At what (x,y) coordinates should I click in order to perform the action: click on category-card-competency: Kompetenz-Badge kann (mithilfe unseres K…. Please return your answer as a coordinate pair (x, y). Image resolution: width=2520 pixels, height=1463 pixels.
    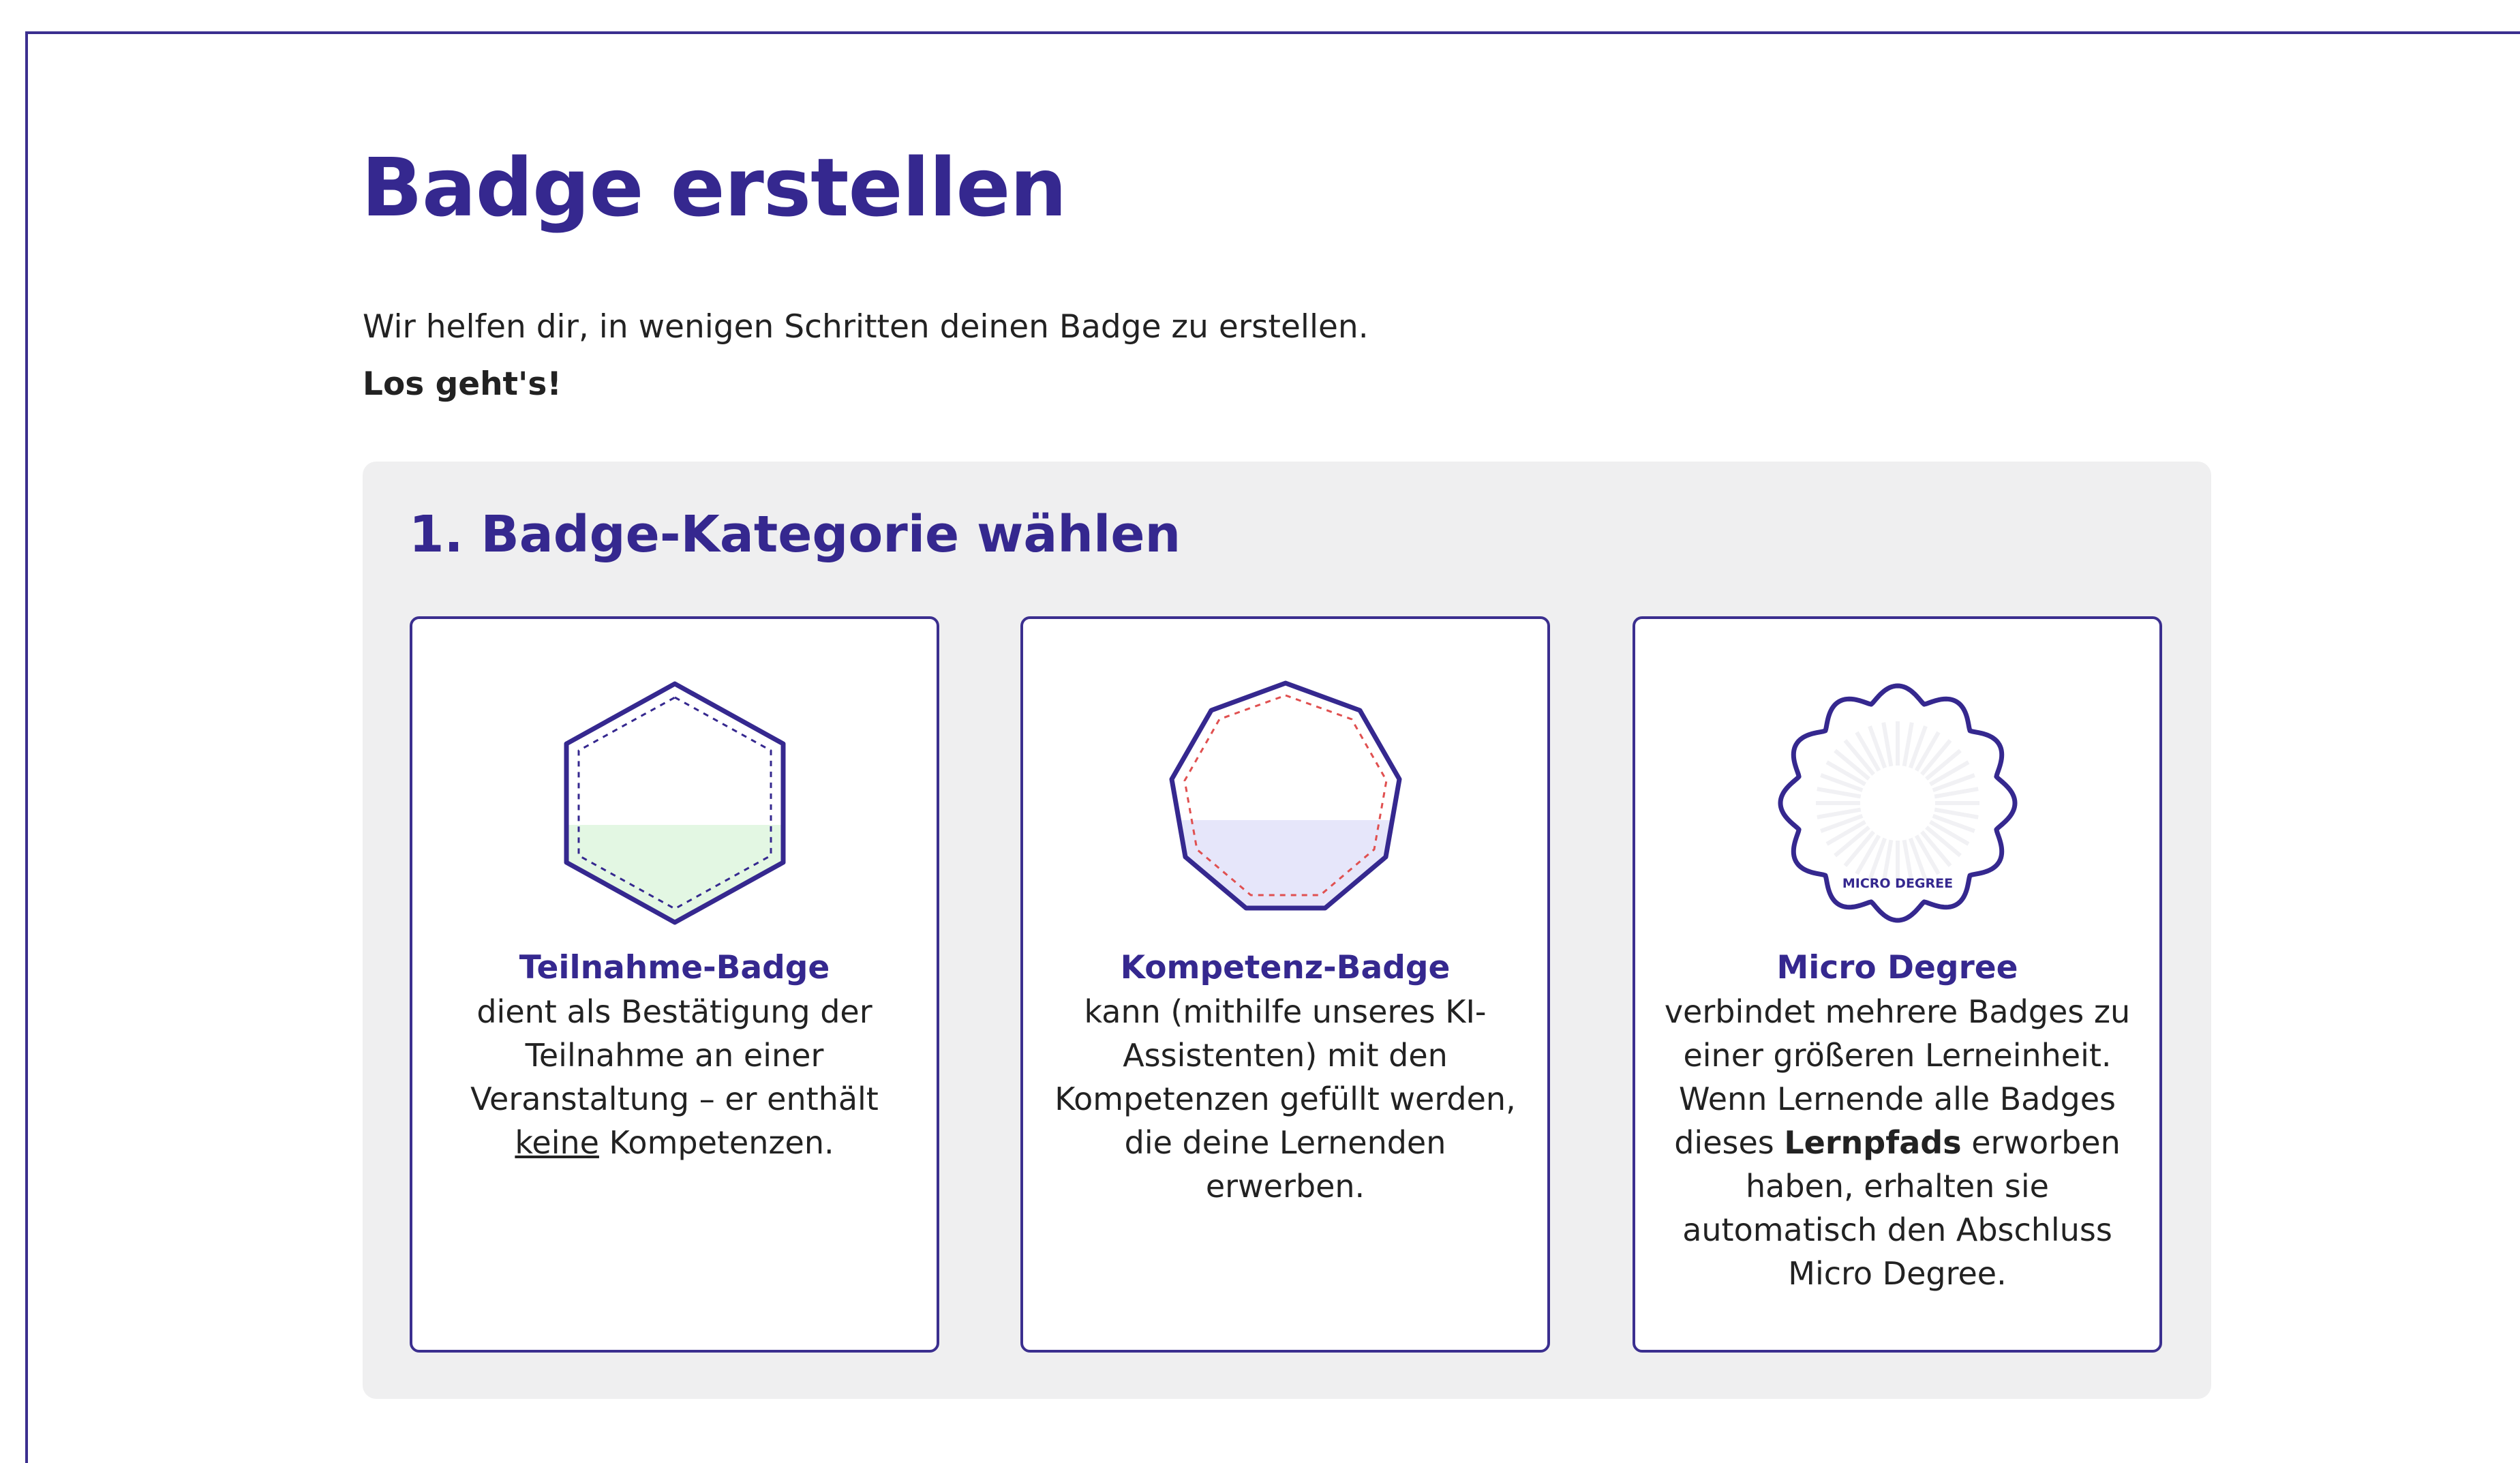
    Looking at the image, I should click on (1285, 984).